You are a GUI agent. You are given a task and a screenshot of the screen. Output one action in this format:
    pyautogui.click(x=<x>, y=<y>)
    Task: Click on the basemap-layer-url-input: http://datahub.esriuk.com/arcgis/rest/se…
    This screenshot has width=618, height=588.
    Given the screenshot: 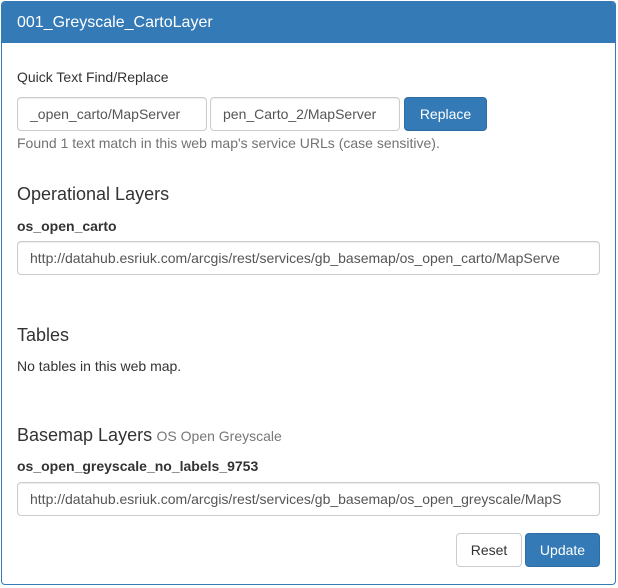 What is the action you would take?
    pyautogui.click(x=308, y=499)
    